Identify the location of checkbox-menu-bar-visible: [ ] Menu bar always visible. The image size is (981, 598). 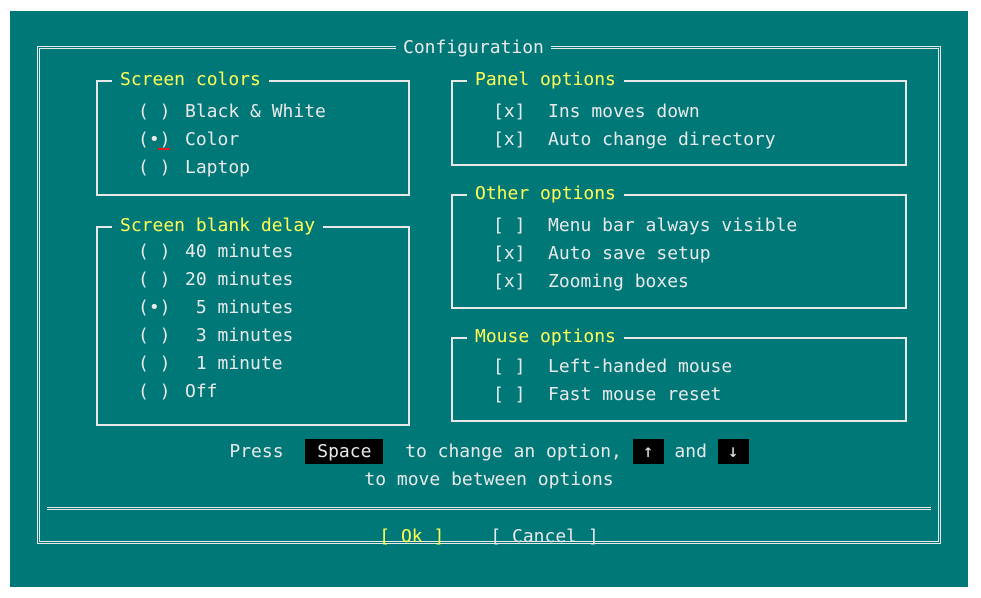
(679, 226).